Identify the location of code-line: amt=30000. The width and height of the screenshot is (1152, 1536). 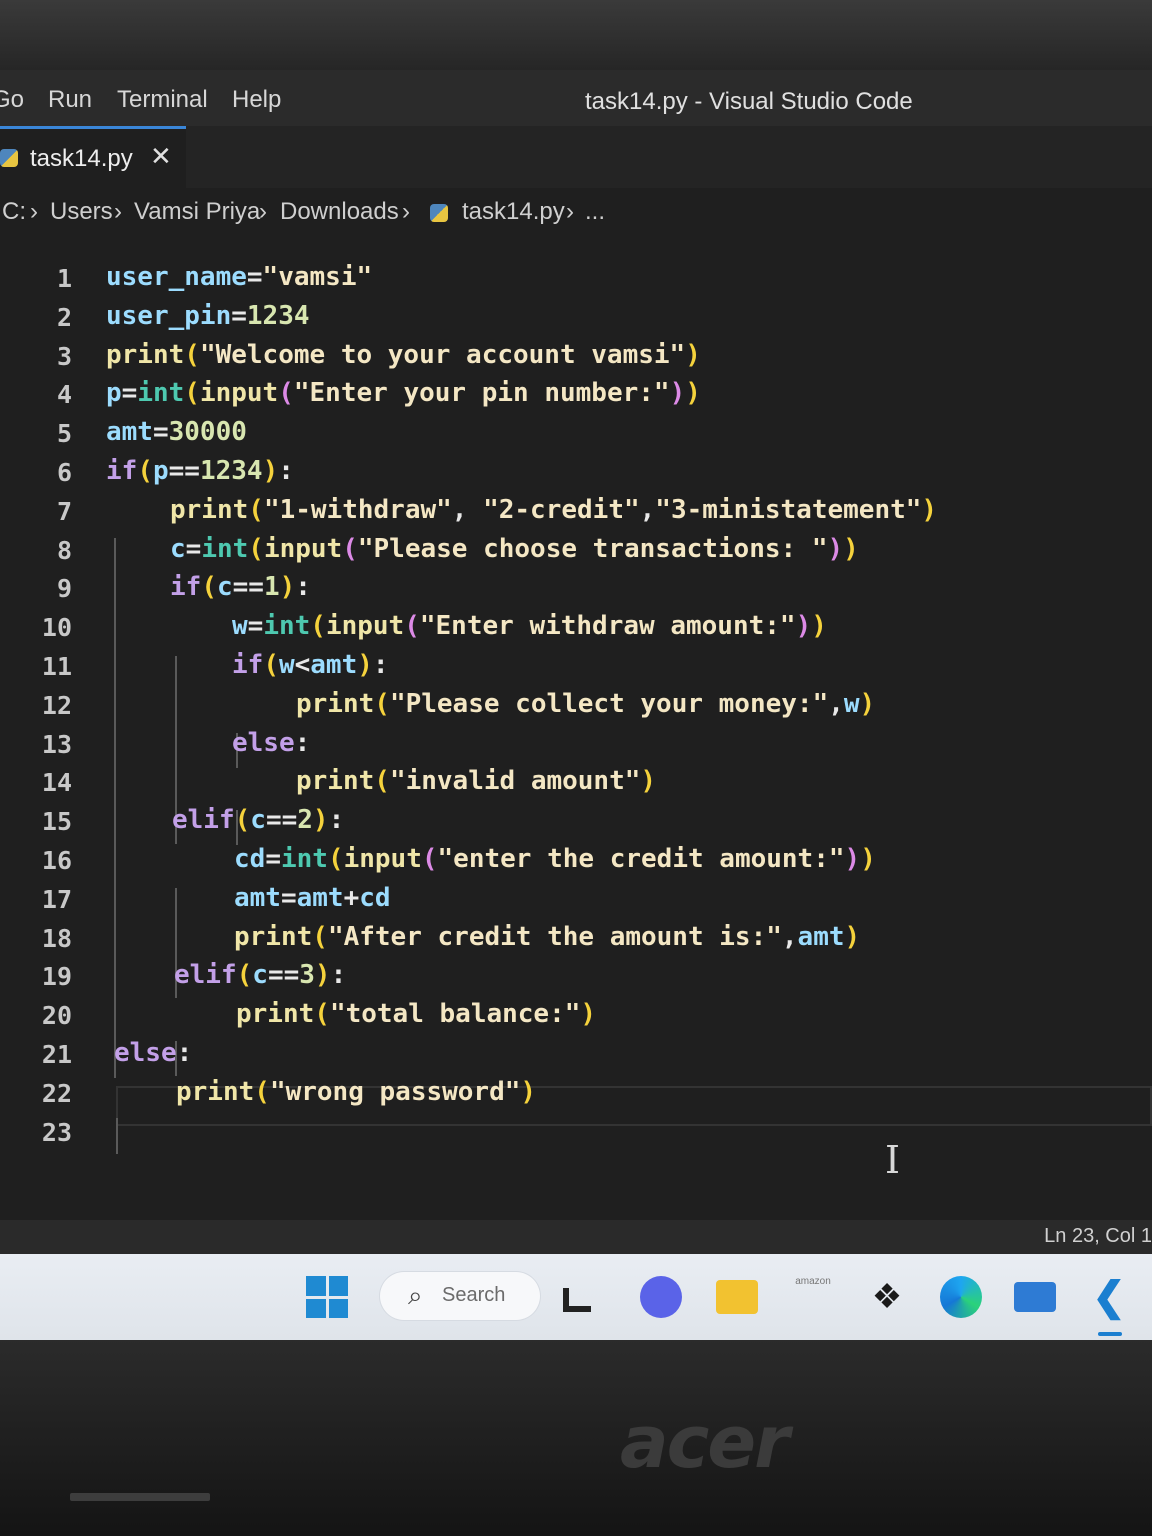
(176, 432).